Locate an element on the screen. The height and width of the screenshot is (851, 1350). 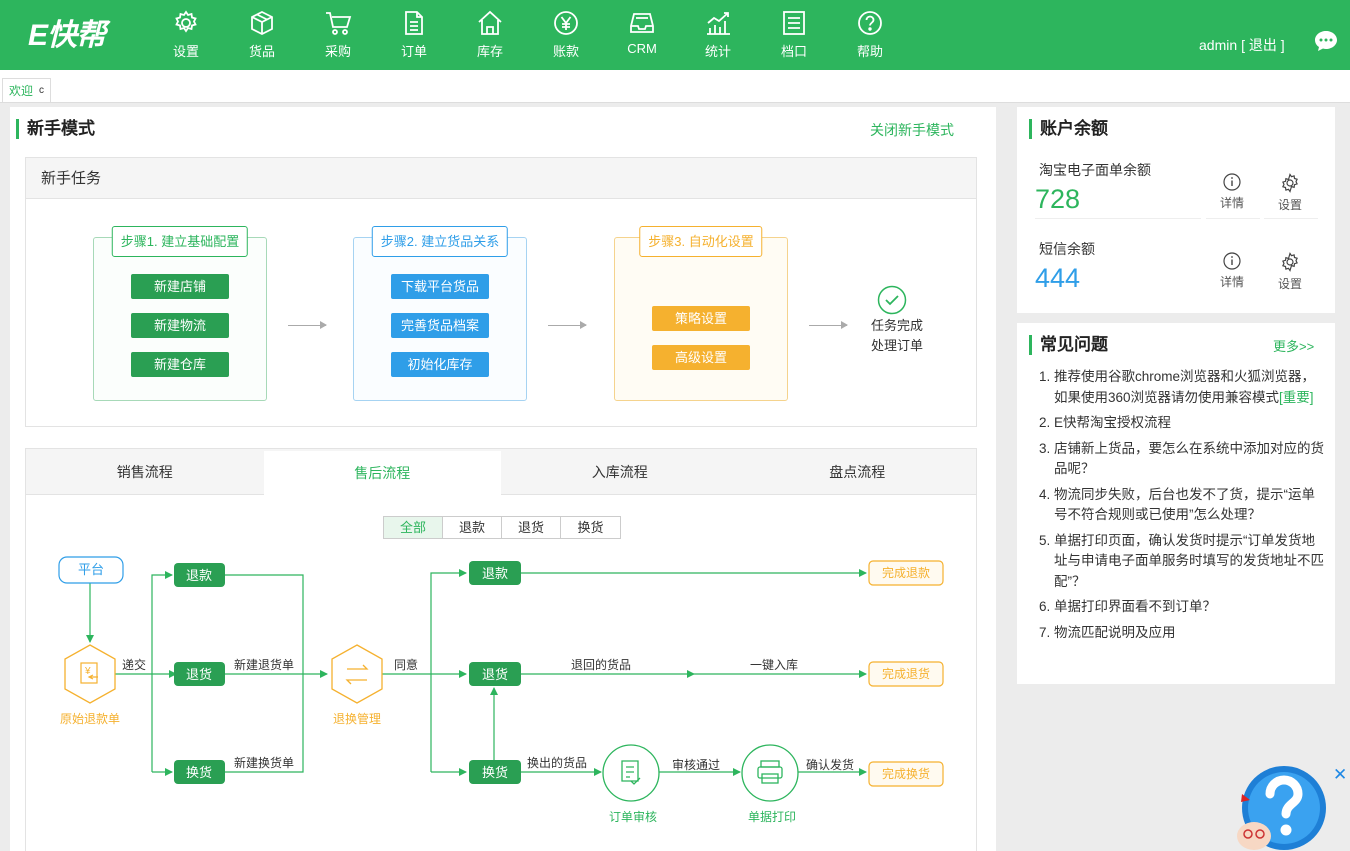
new-logistics-button: 新建物流 is located at coordinates (180, 325).